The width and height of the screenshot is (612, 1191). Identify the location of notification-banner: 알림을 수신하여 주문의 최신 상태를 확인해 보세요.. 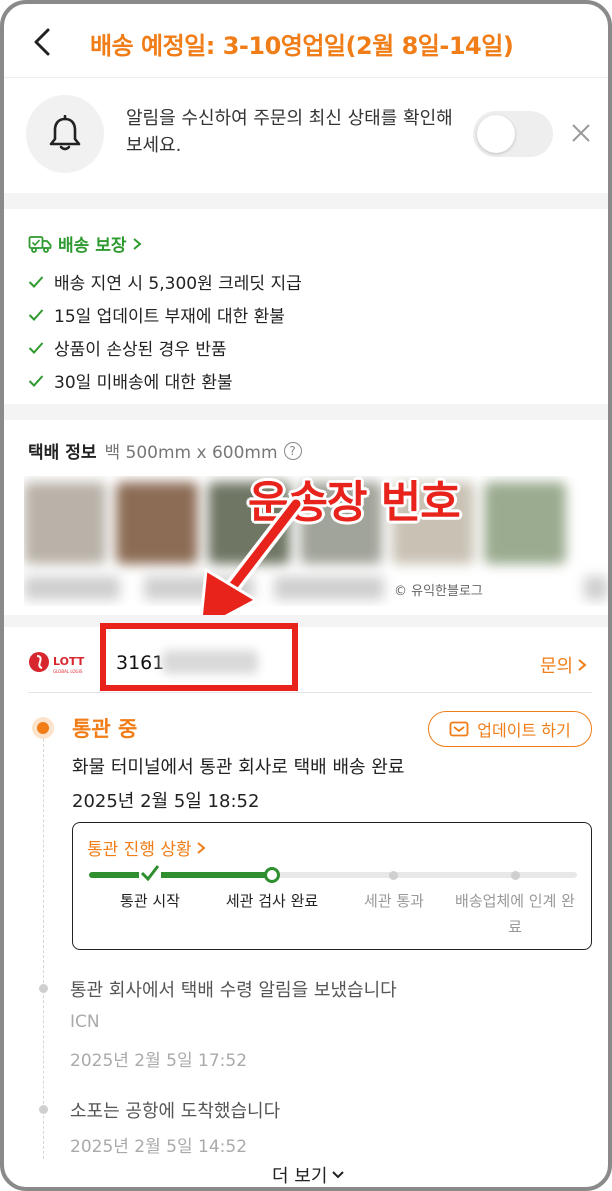
(306, 135).